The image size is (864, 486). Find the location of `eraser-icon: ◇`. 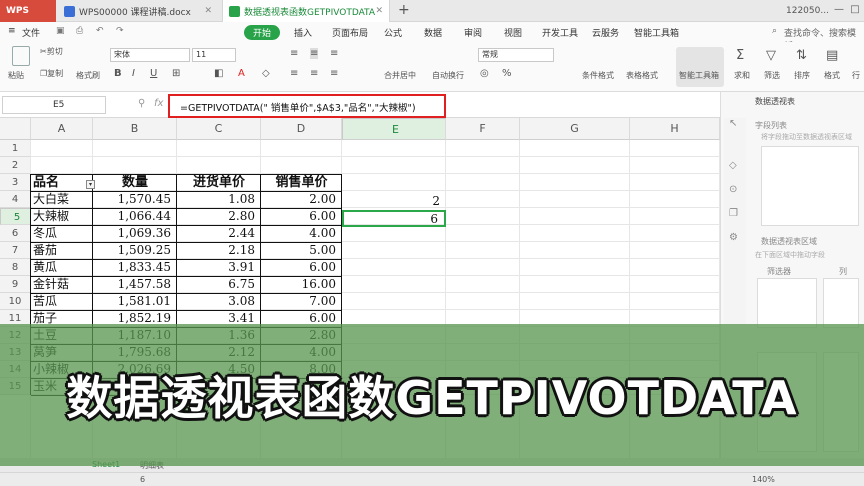

eraser-icon: ◇ is located at coordinates (266, 73).